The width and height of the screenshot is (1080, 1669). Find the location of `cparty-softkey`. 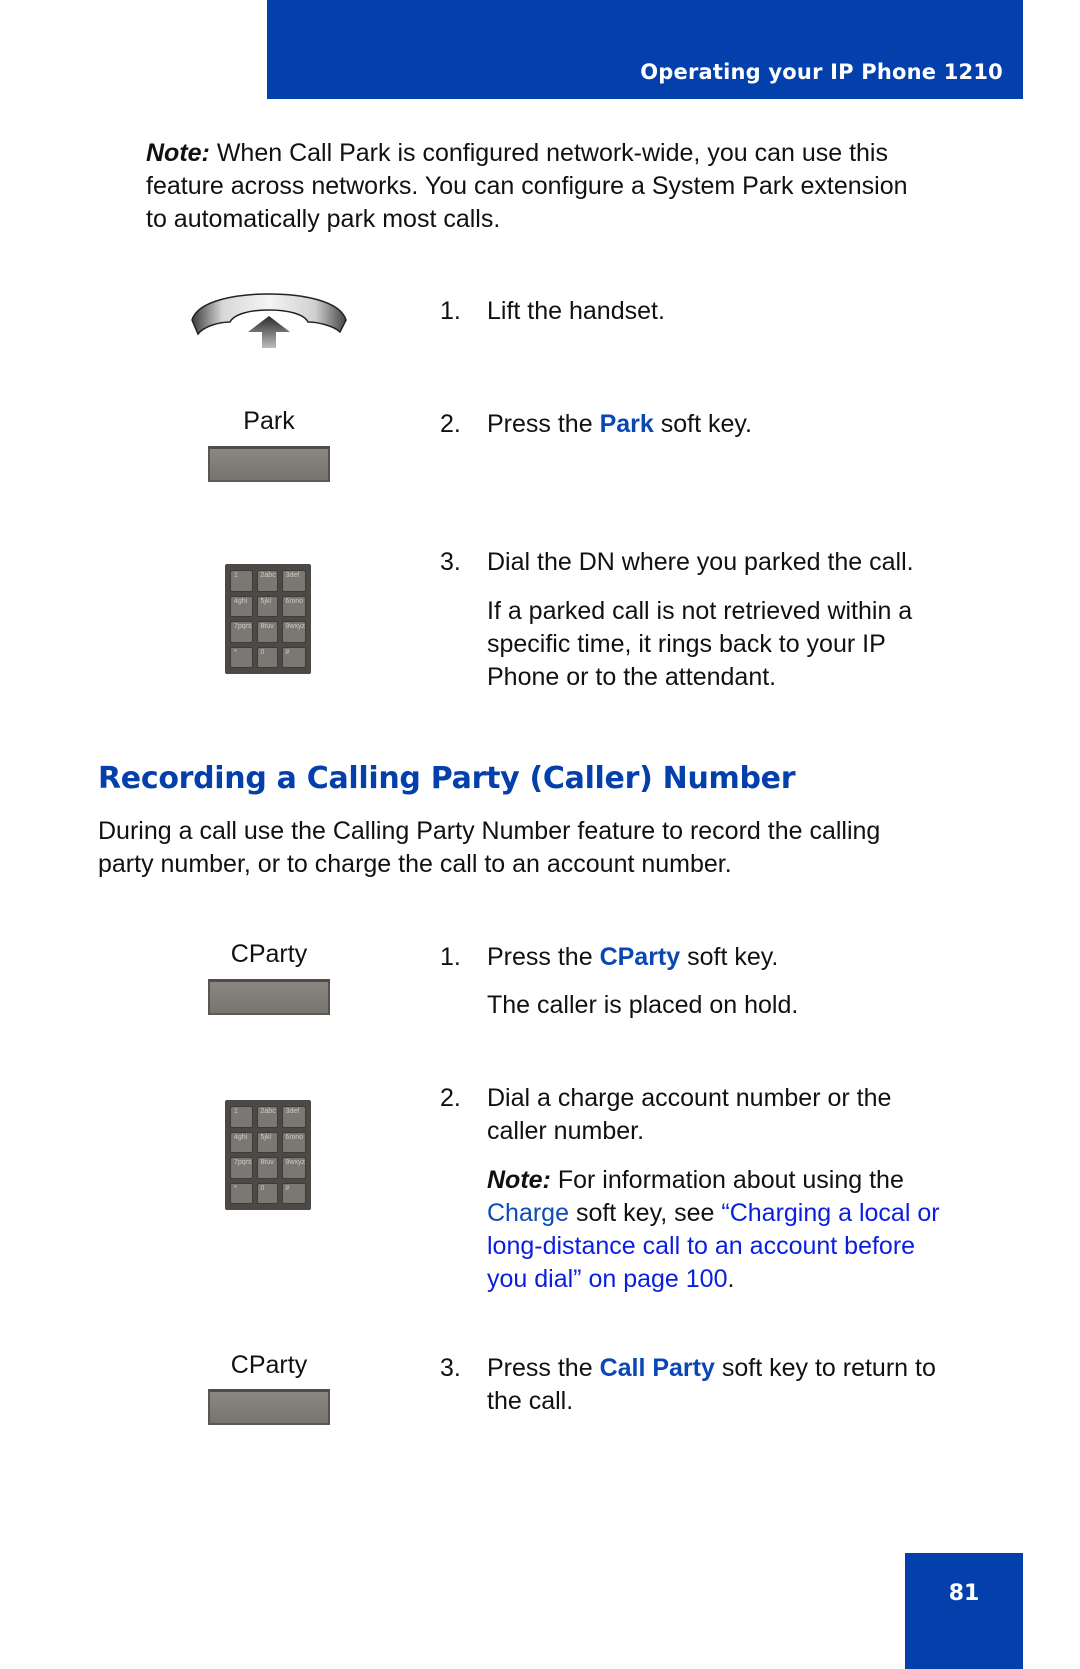

cparty-softkey is located at coordinates (269, 997).